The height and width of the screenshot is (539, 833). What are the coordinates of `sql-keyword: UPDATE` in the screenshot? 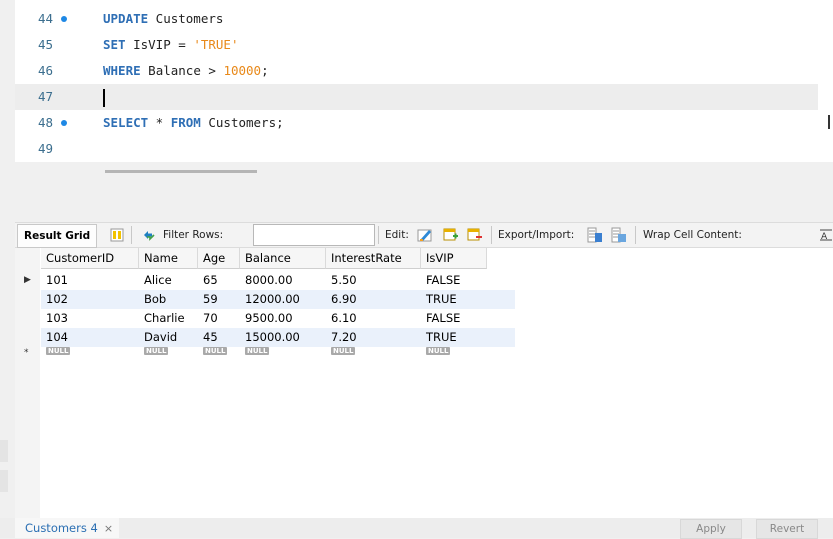 It's located at (126, 18).